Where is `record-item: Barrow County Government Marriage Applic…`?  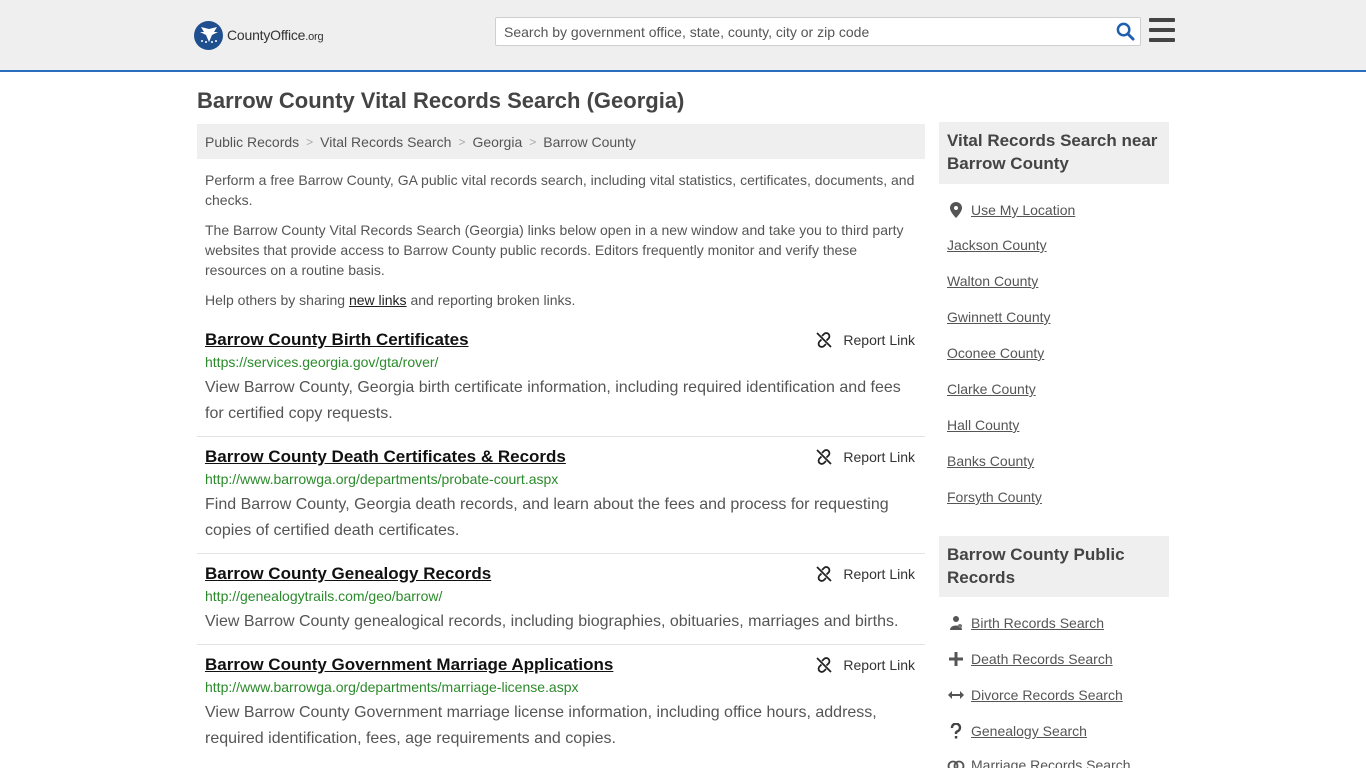 record-item: Barrow County Government Marriage Applic… is located at coordinates (561, 711).